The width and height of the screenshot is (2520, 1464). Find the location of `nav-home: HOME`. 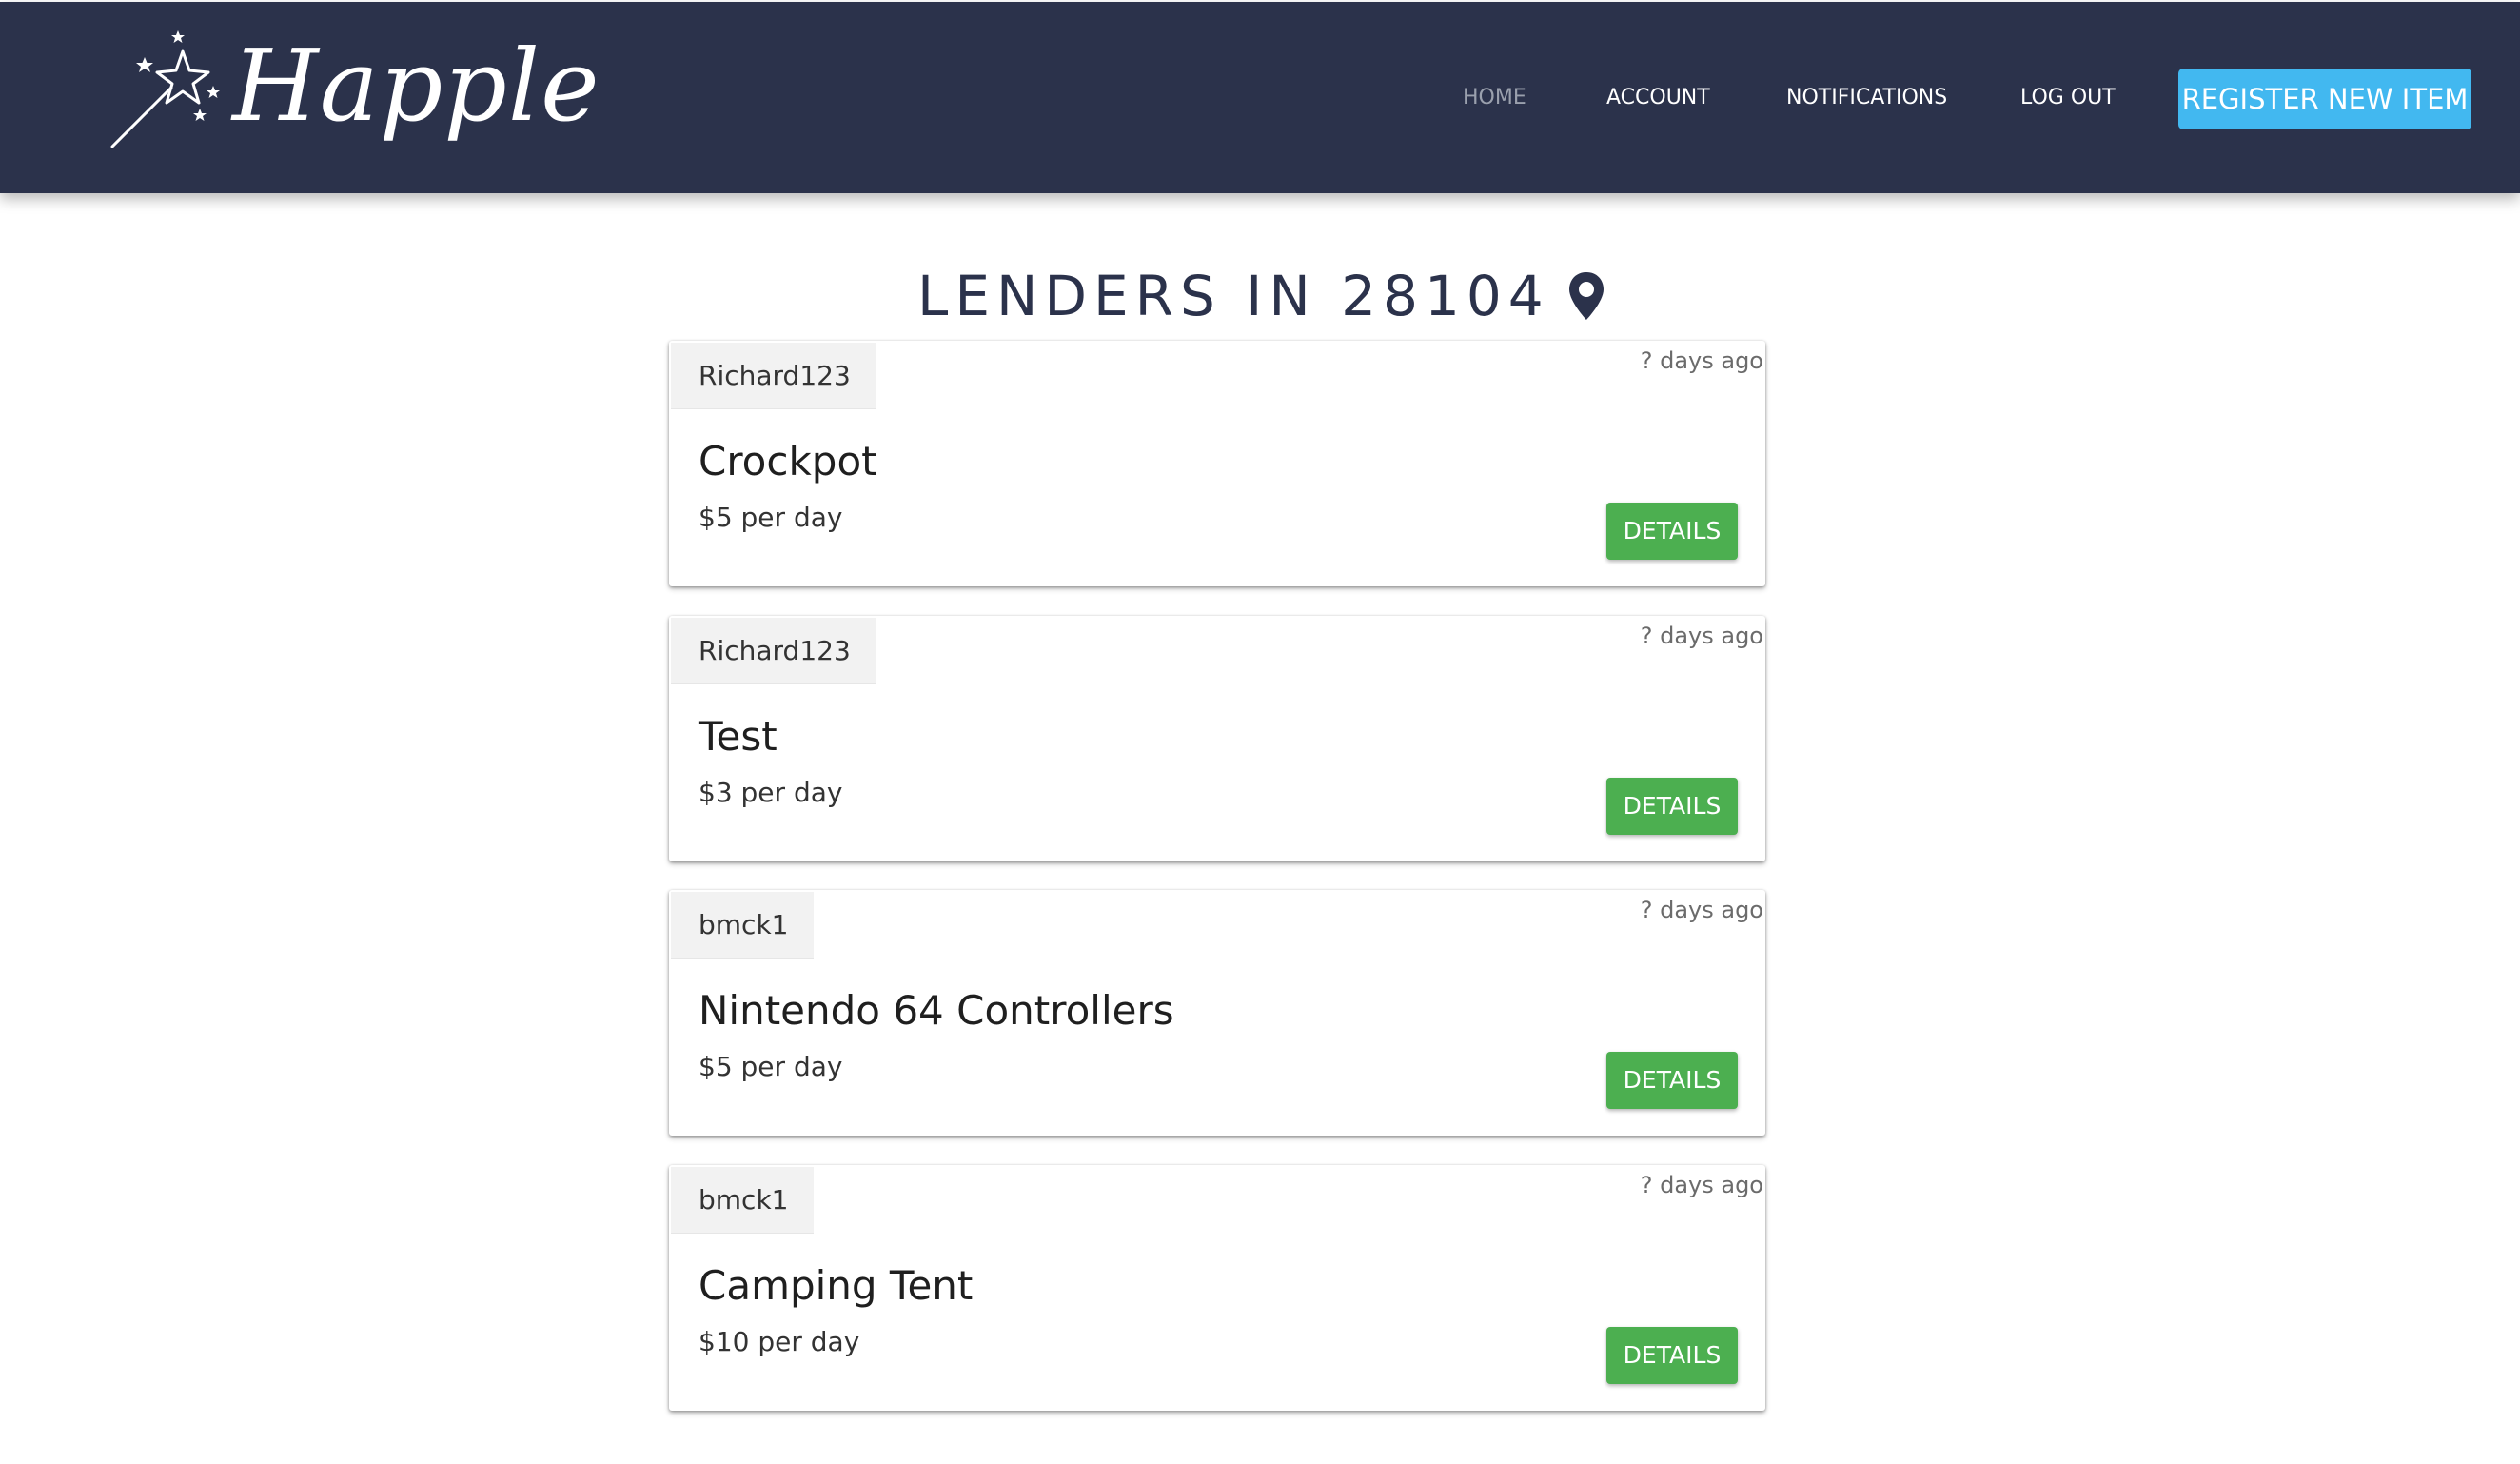

nav-home: HOME is located at coordinates (1494, 98).